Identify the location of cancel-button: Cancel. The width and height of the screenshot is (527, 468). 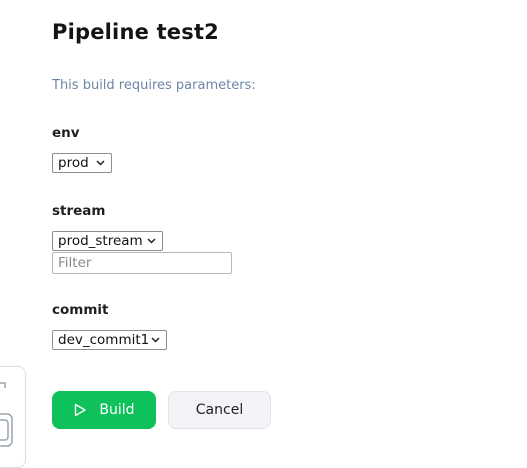
(219, 410).